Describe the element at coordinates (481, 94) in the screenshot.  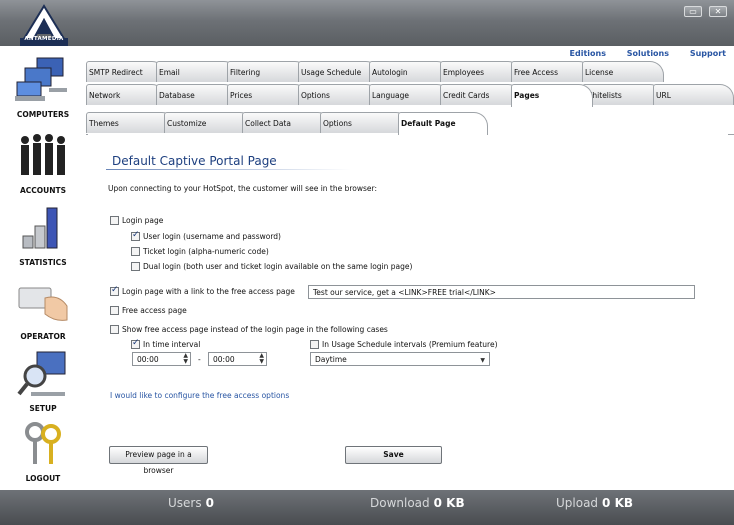
I see `tab-credit-cards: Credit Cards` at that location.